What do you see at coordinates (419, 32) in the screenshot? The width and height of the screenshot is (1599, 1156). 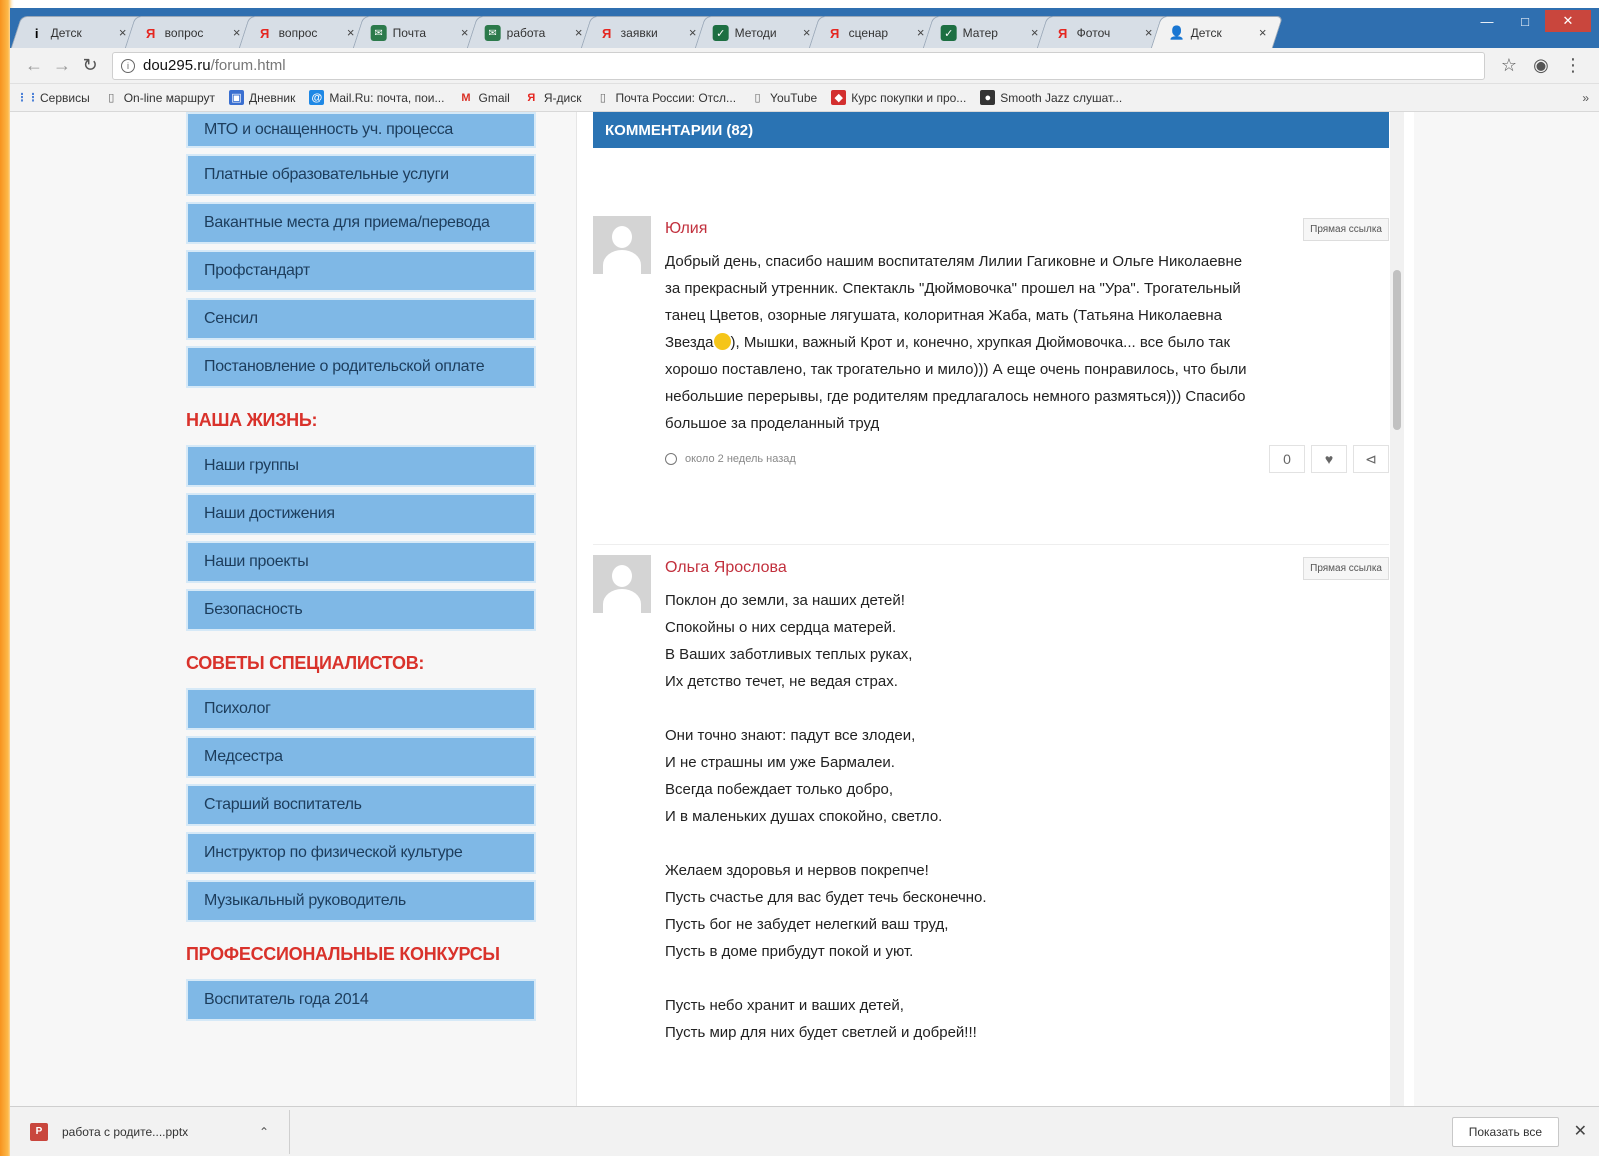 I see `tab-4: ✉ Почта ×` at bounding box center [419, 32].